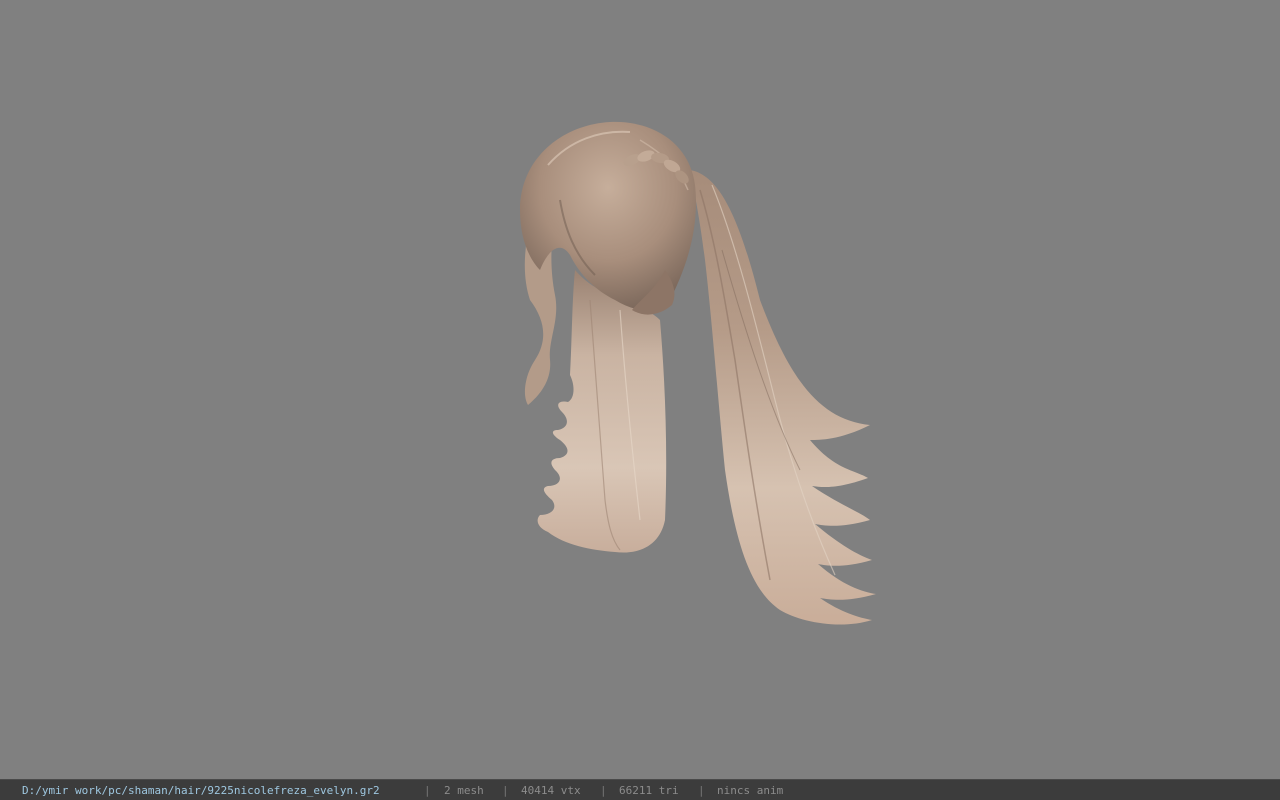 This screenshot has height=800, width=1280. What do you see at coordinates (551, 790) in the screenshot?
I see `vertex-count: 40414 vtx` at bounding box center [551, 790].